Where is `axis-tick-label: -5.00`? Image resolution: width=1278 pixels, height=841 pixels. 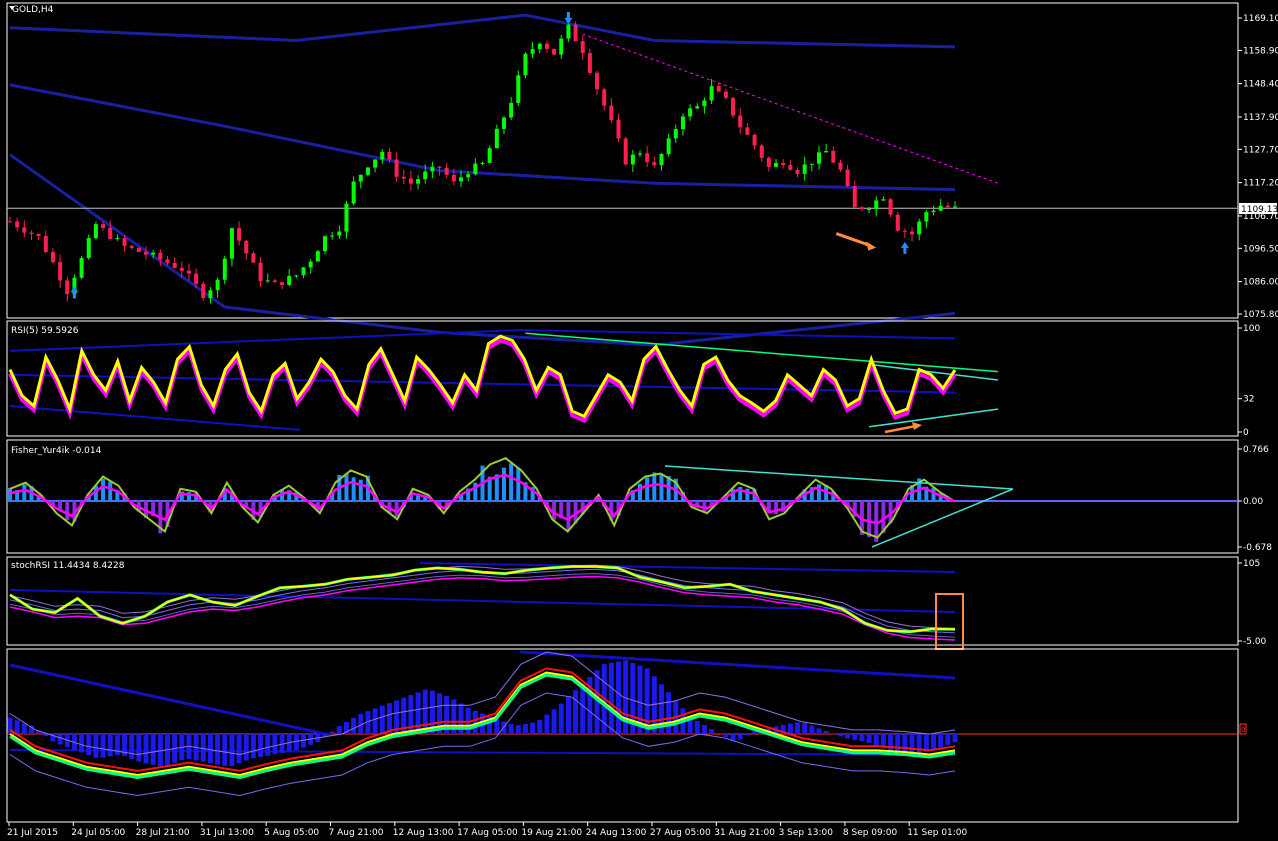 axis-tick-label: -5.00 is located at coordinates (1255, 642).